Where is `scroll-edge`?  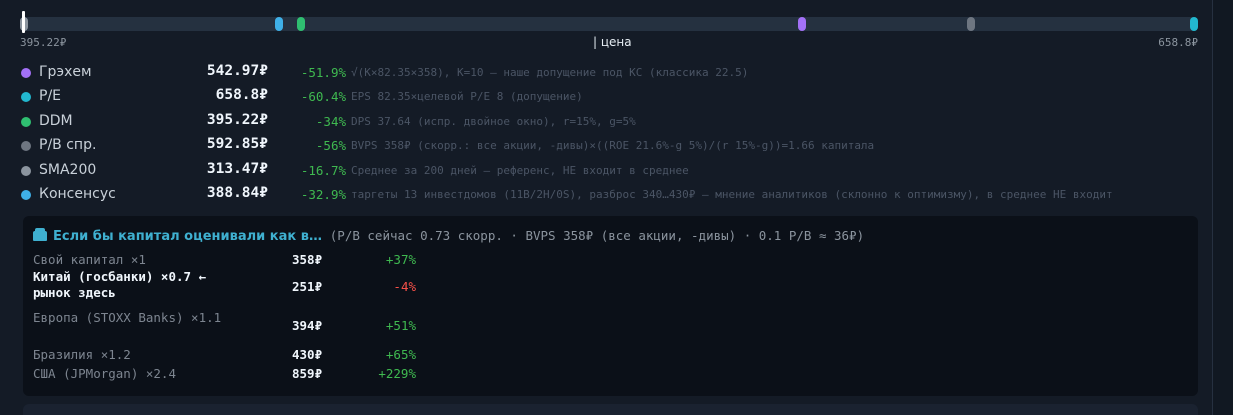 scroll-edge is located at coordinates (1222, 207).